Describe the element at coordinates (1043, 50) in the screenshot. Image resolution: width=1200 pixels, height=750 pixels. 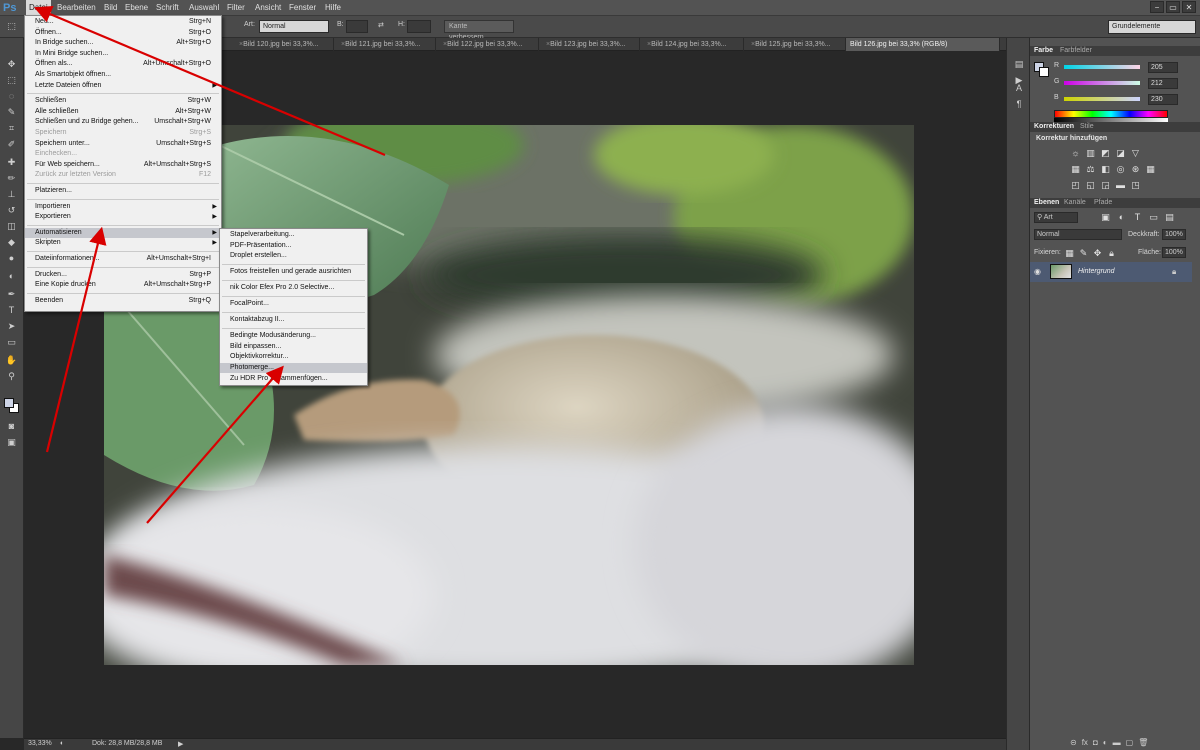
I see `tab-farbe: Farbe` at that location.